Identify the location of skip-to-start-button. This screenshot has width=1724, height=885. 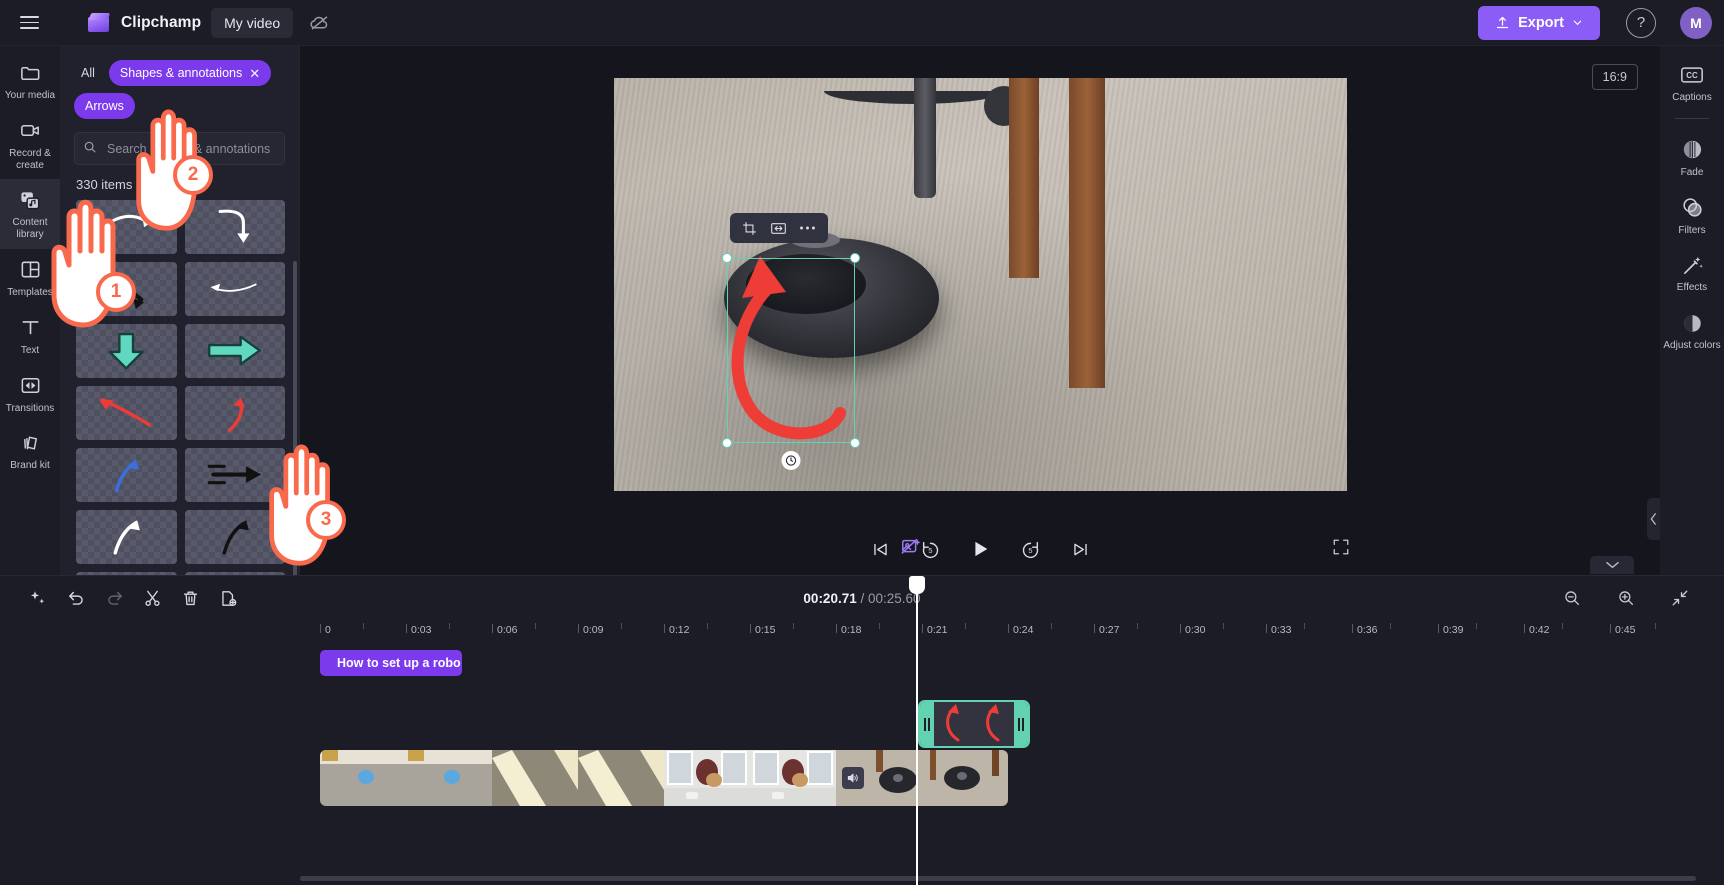
(880, 549).